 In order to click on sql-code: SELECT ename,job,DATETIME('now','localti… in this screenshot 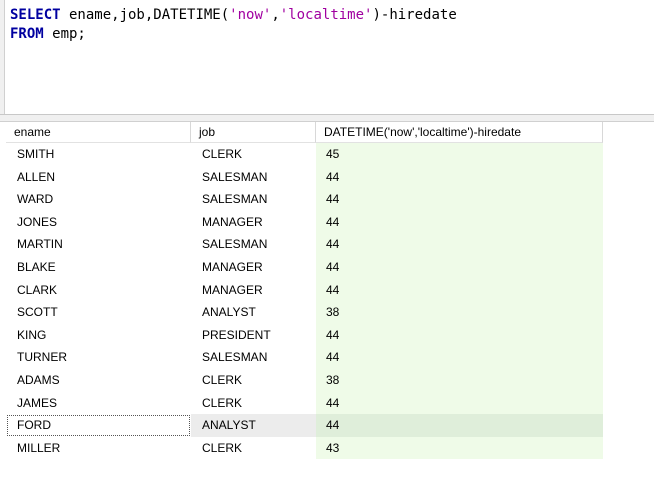, I will do `click(233, 25)`.